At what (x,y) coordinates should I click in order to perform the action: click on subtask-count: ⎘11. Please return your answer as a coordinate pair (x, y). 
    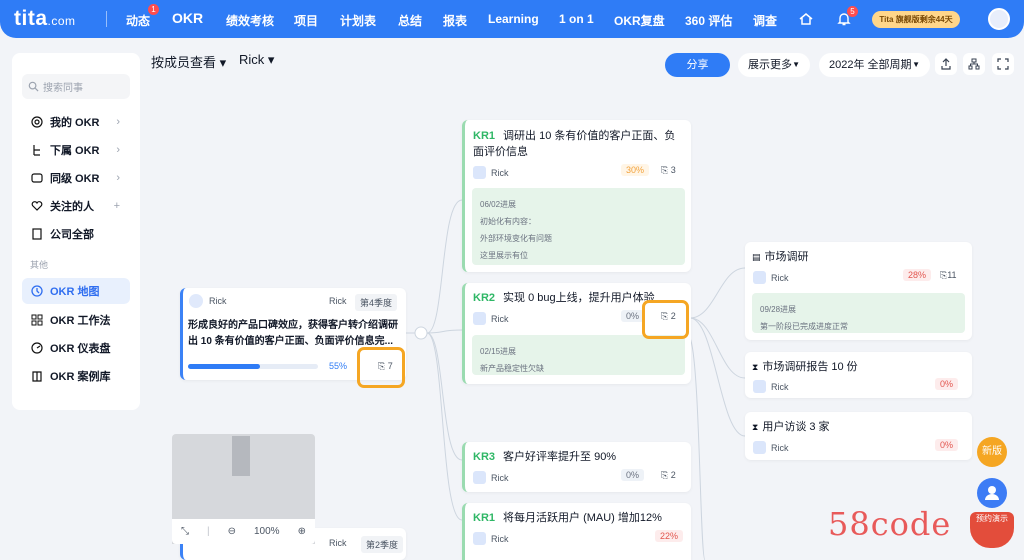
    Looking at the image, I should click on (948, 275).